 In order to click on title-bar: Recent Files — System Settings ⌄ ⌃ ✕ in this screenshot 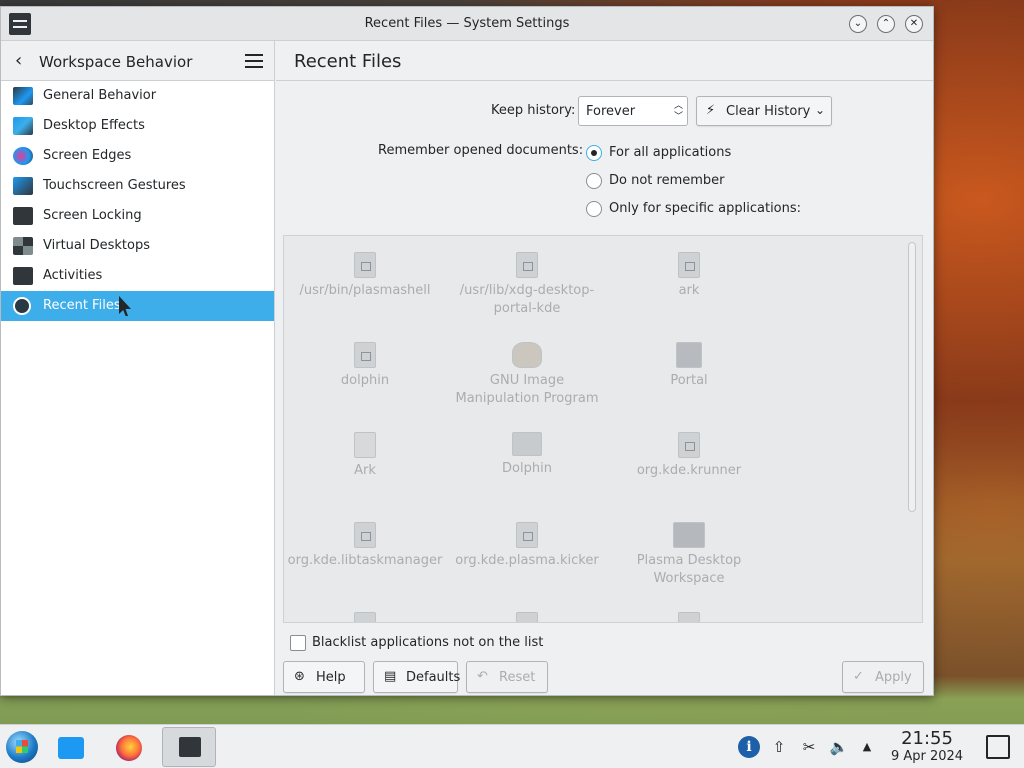, I will do `click(467, 24)`.